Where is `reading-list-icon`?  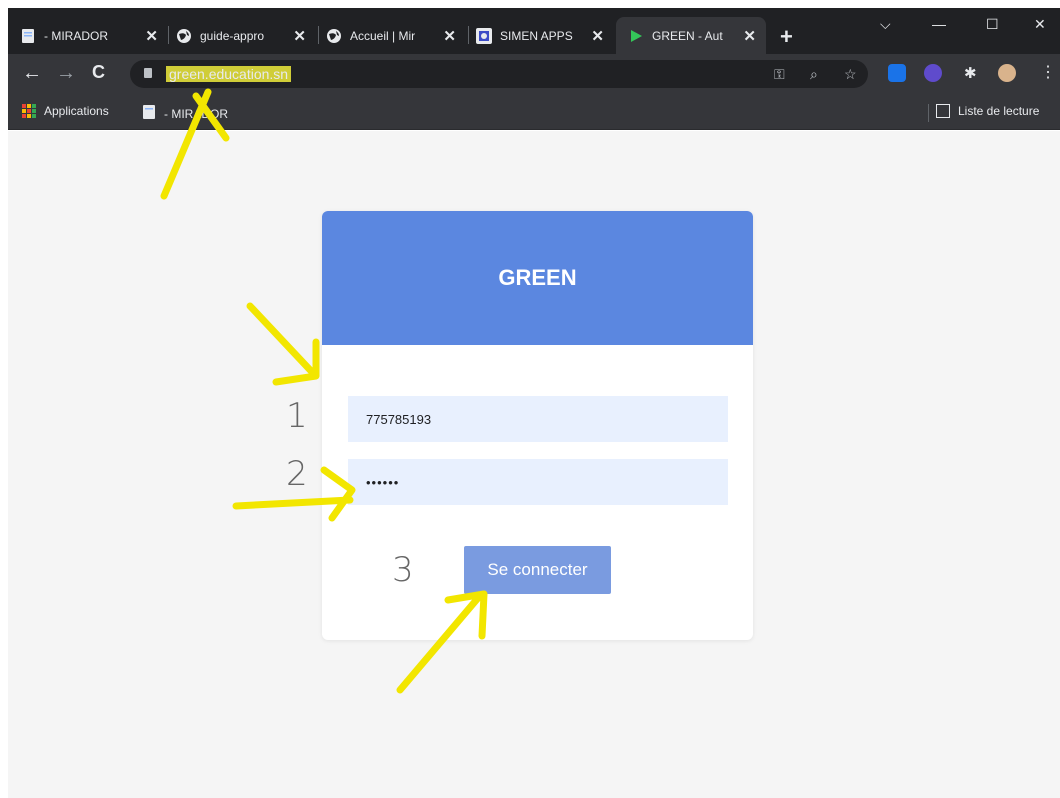 reading-list-icon is located at coordinates (943, 111).